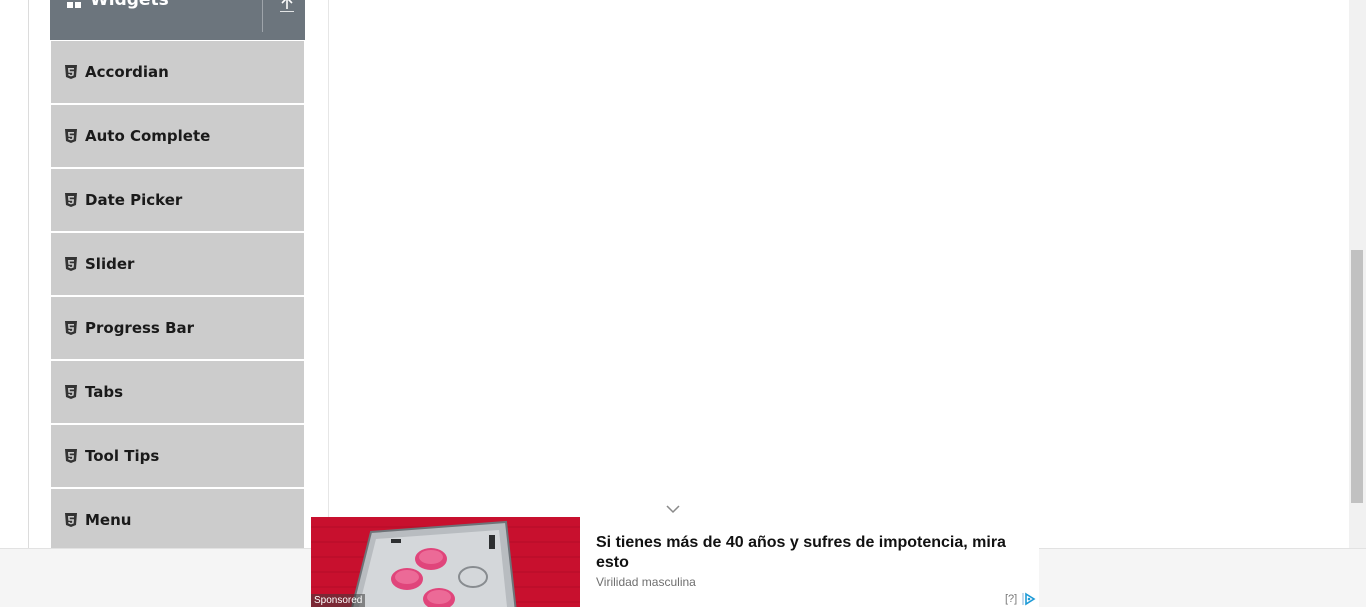  What do you see at coordinates (287, 6) in the screenshot?
I see `collapse-up-icon` at bounding box center [287, 6].